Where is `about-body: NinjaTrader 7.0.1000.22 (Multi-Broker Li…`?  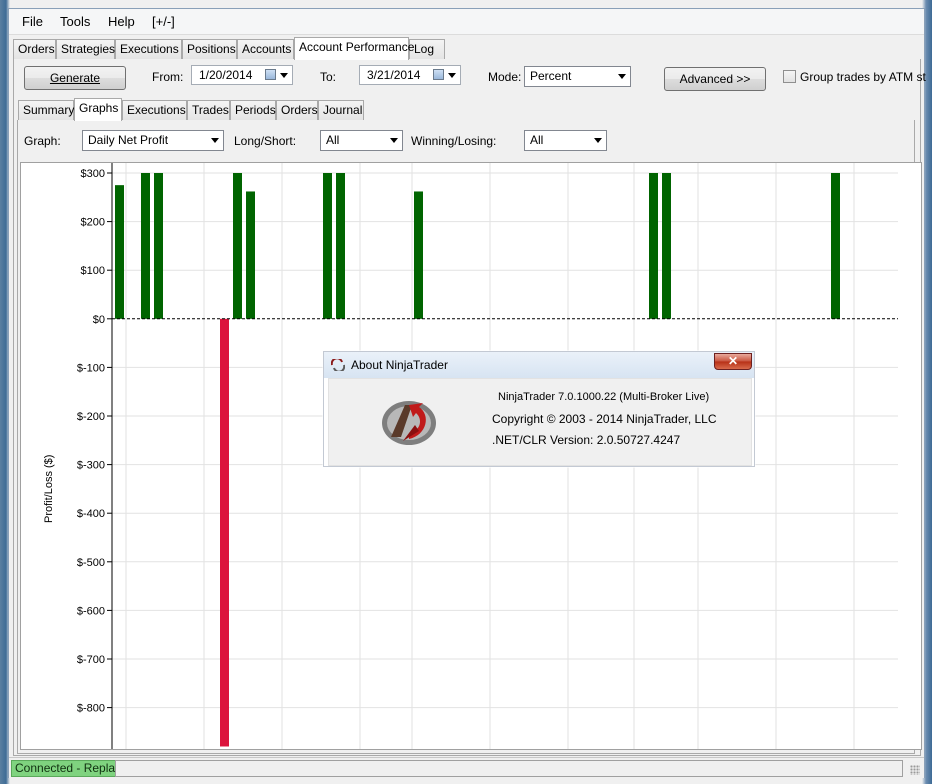
about-body: NinjaTrader 7.0.1000.22 (Multi-Broker Li… is located at coordinates (540, 422).